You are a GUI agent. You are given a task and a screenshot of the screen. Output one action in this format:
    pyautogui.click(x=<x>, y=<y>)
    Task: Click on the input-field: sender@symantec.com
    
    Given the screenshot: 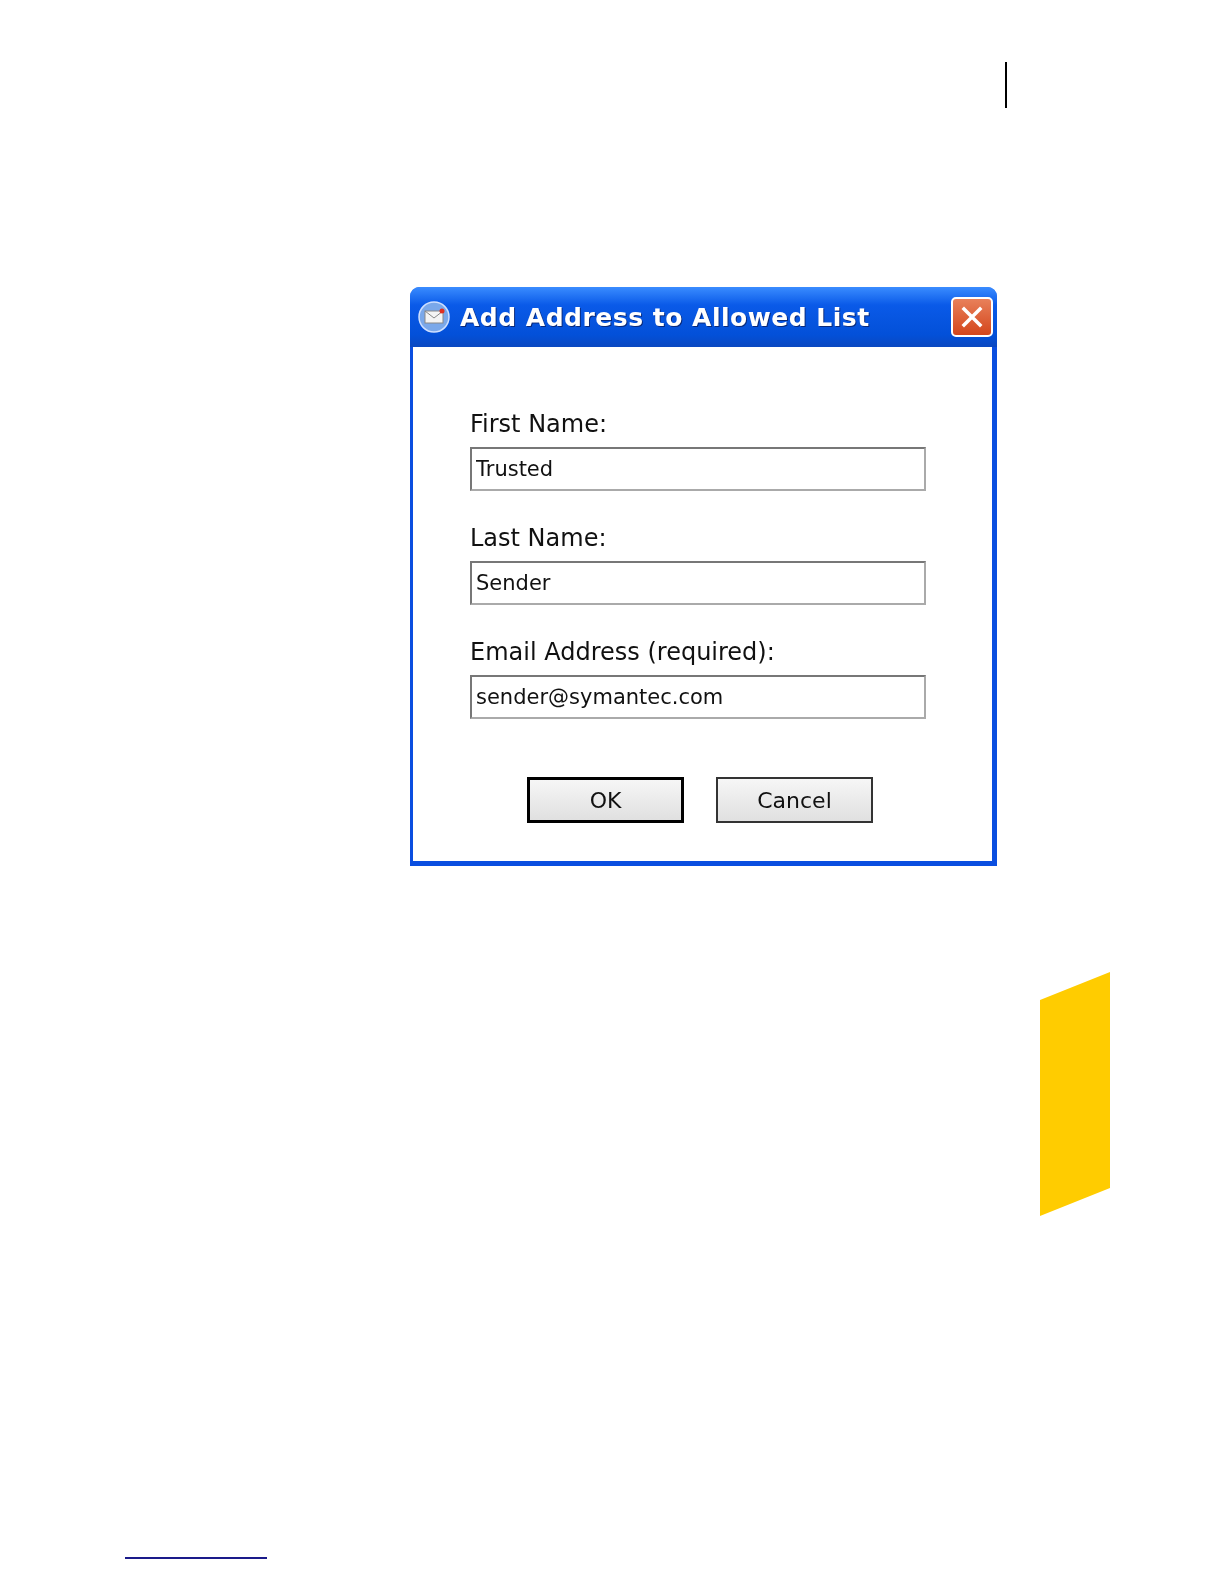 What is the action you would take?
    pyautogui.click(x=698, y=697)
    